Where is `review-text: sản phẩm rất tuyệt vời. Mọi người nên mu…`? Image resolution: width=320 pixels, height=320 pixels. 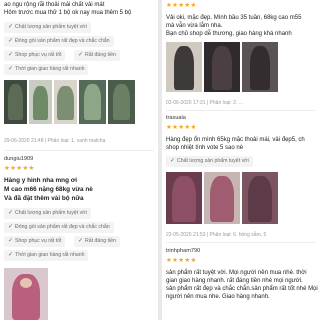 review-text: sản phẩm rất tuyệt vời. Mọi người nên mu… is located at coordinates (236, 273).